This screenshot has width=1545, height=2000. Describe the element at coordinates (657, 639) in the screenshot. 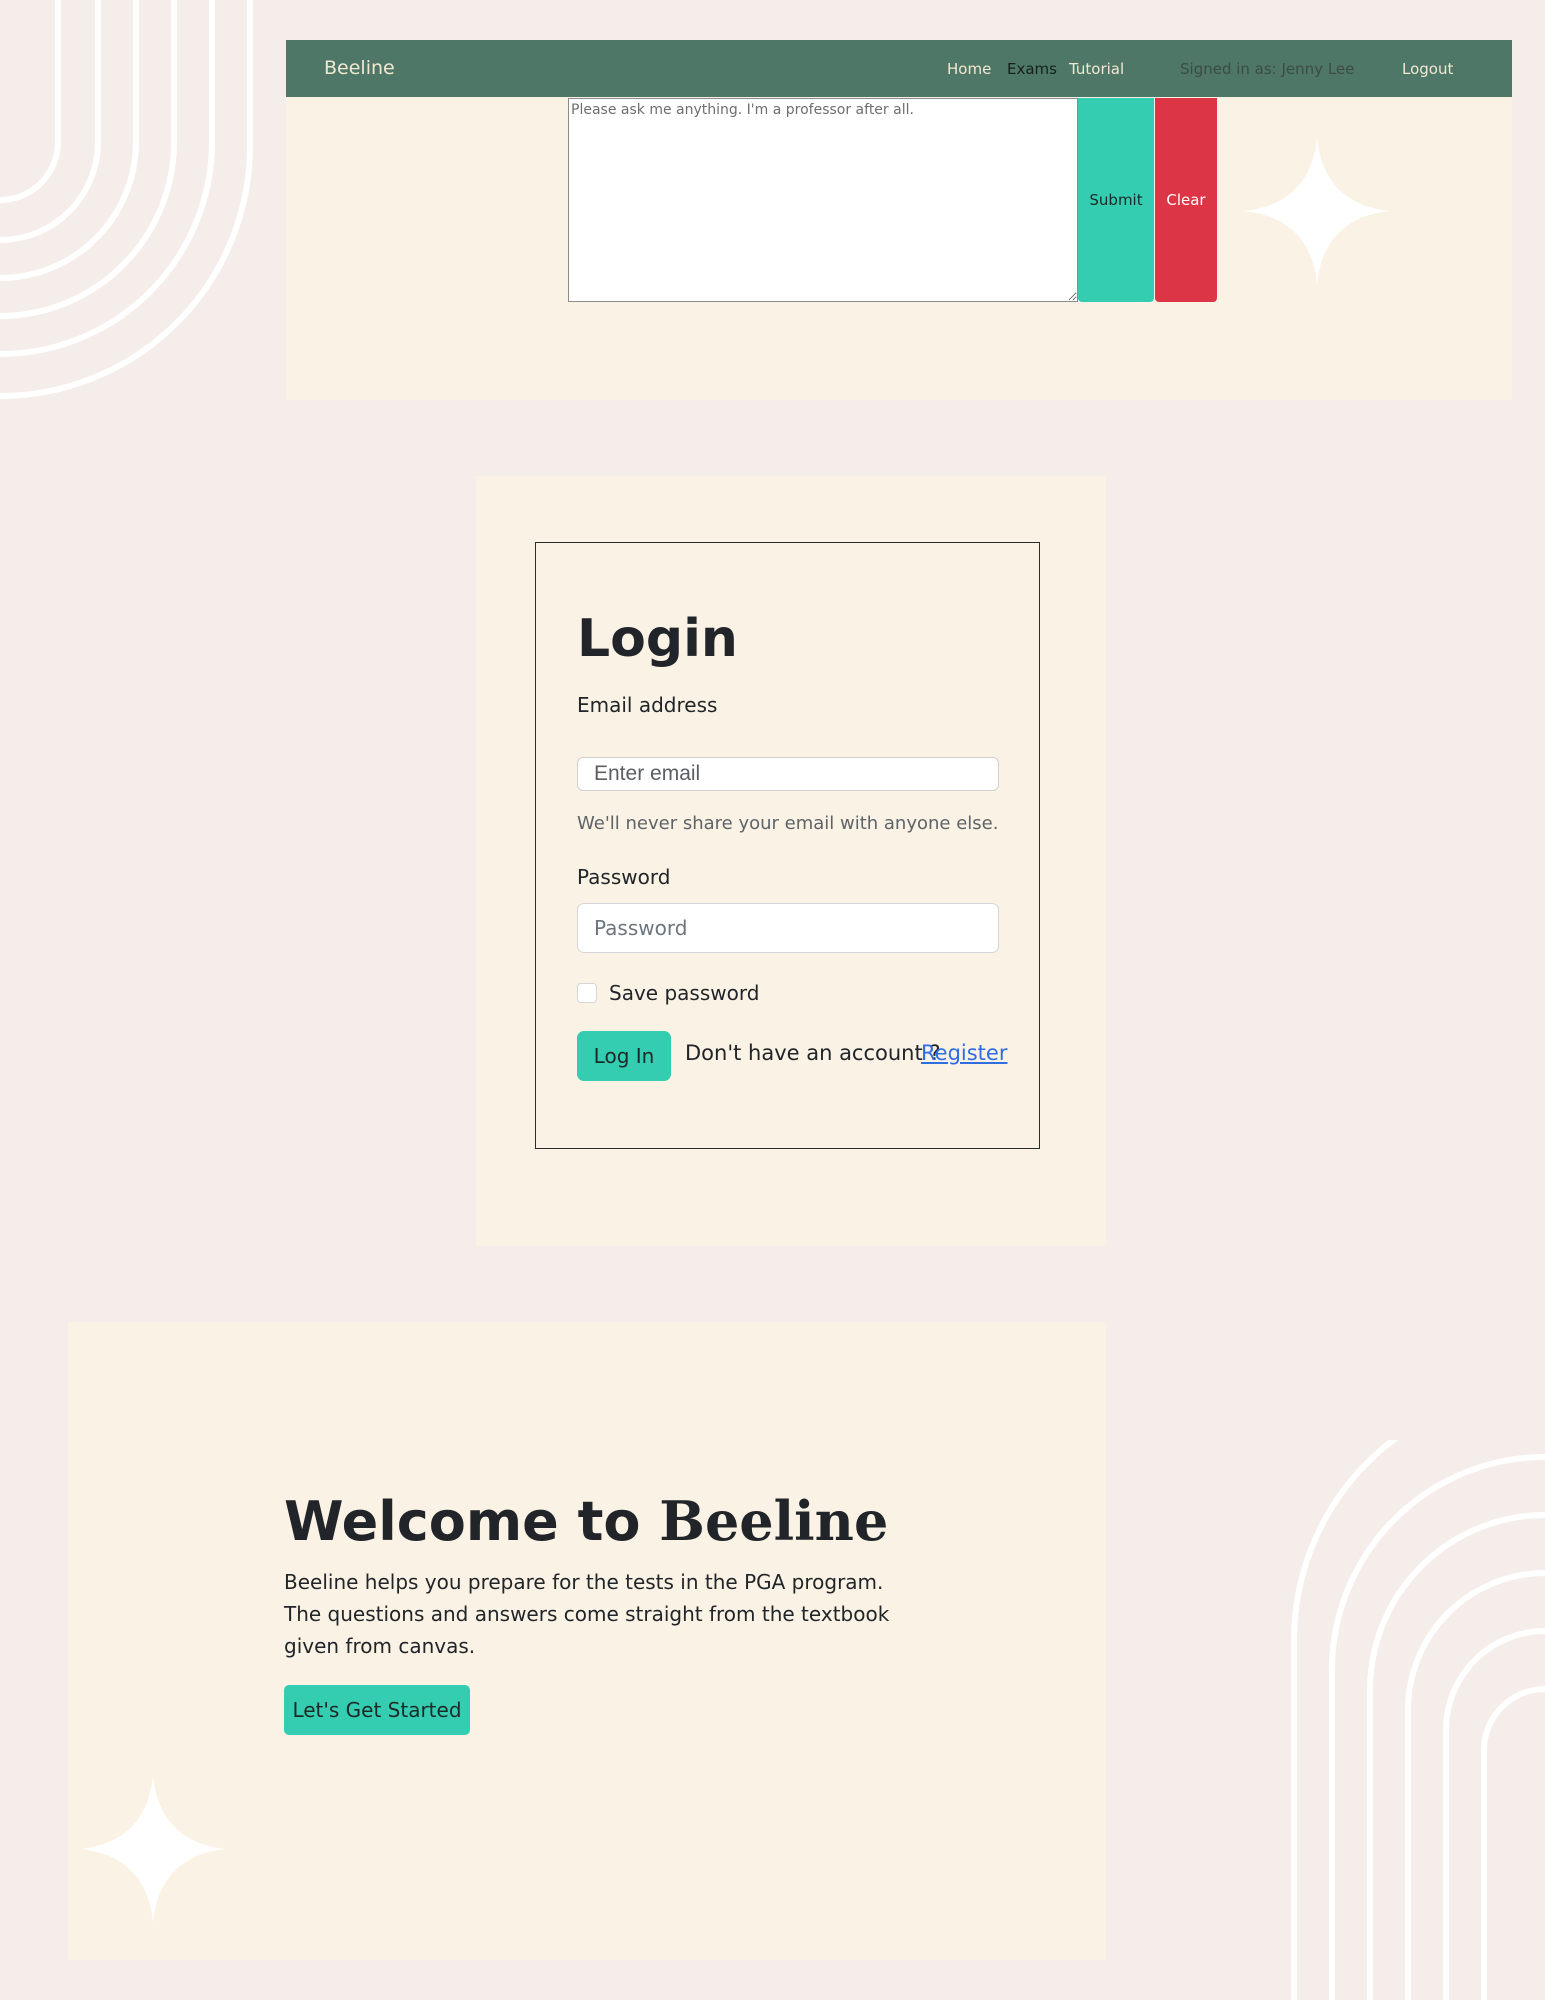

I see `login-title: Login` at that location.